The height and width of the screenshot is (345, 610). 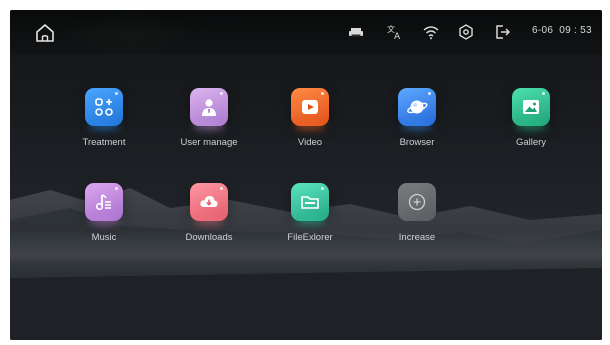 I want to click on app-label: FileExlorer, so click(x=310, y=237).